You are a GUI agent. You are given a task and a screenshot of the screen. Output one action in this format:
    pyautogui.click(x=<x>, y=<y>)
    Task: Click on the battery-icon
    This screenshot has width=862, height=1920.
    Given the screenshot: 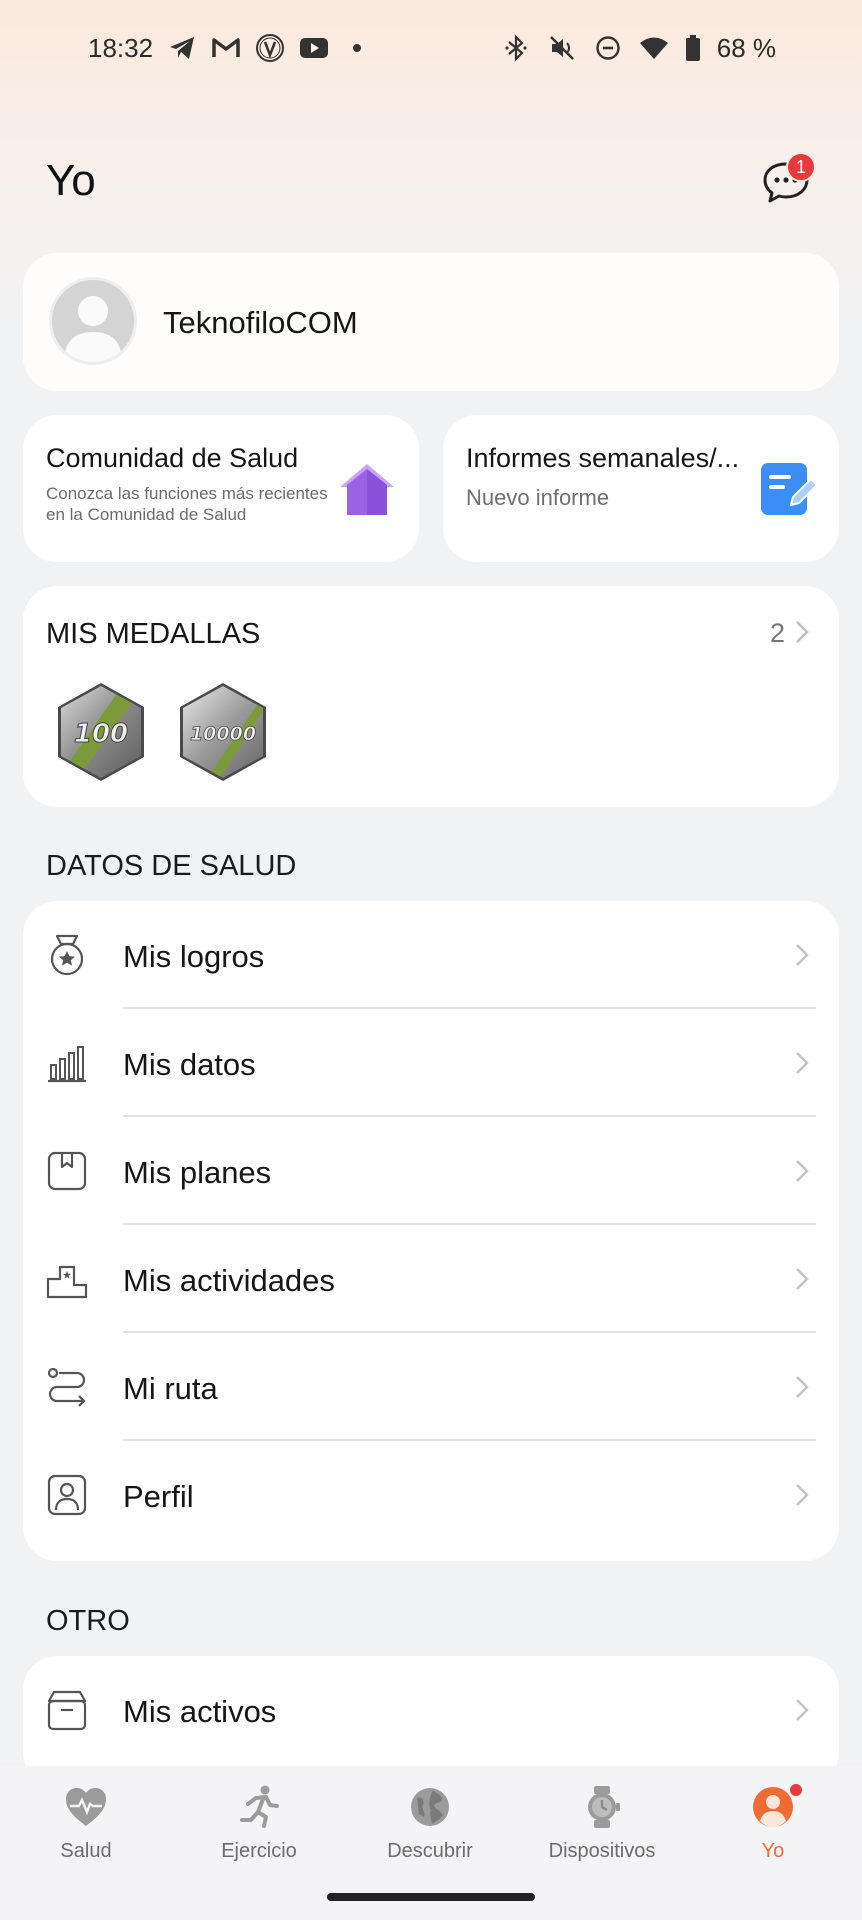 What is the action you would take?
    pyautogui.click(x=693, y=48)
    